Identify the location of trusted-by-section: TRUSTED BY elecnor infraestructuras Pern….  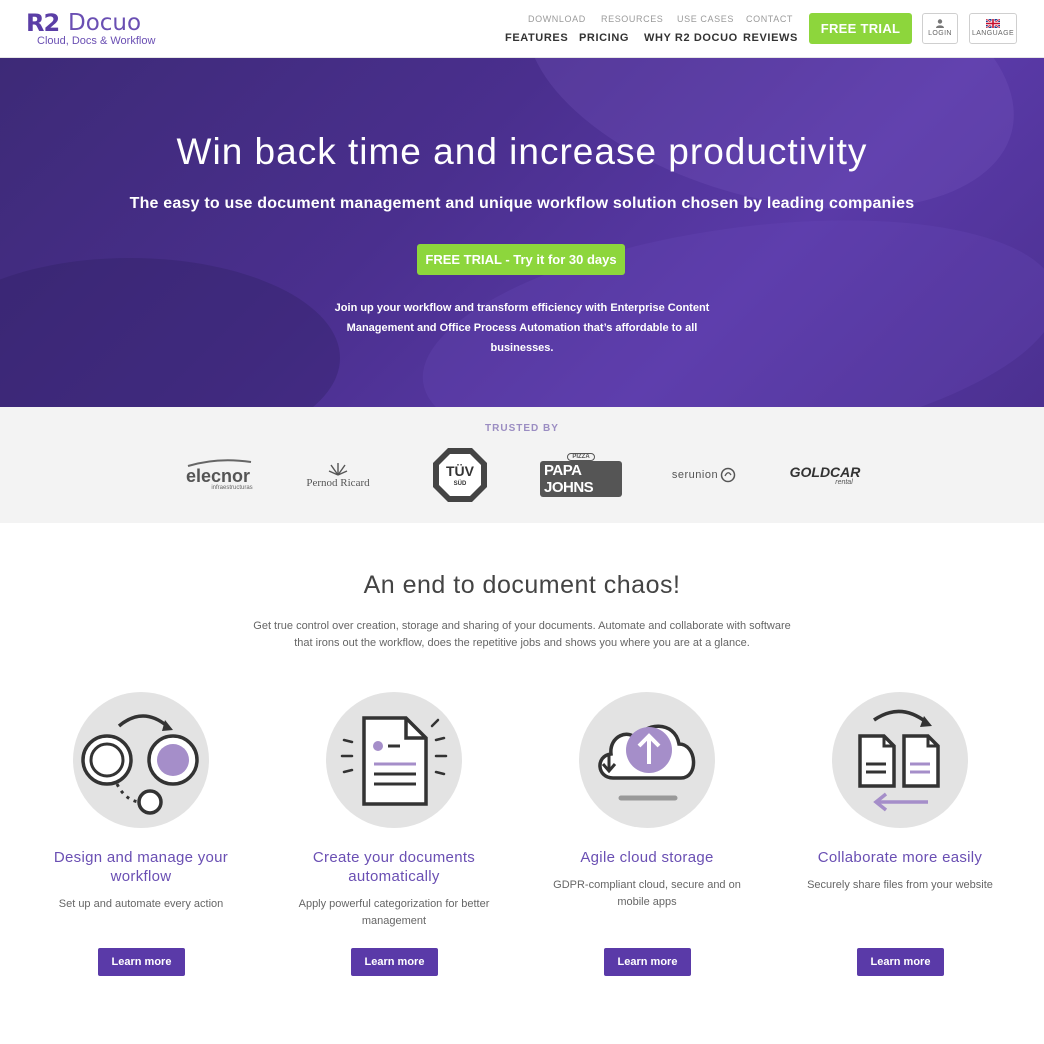
(522, 465).